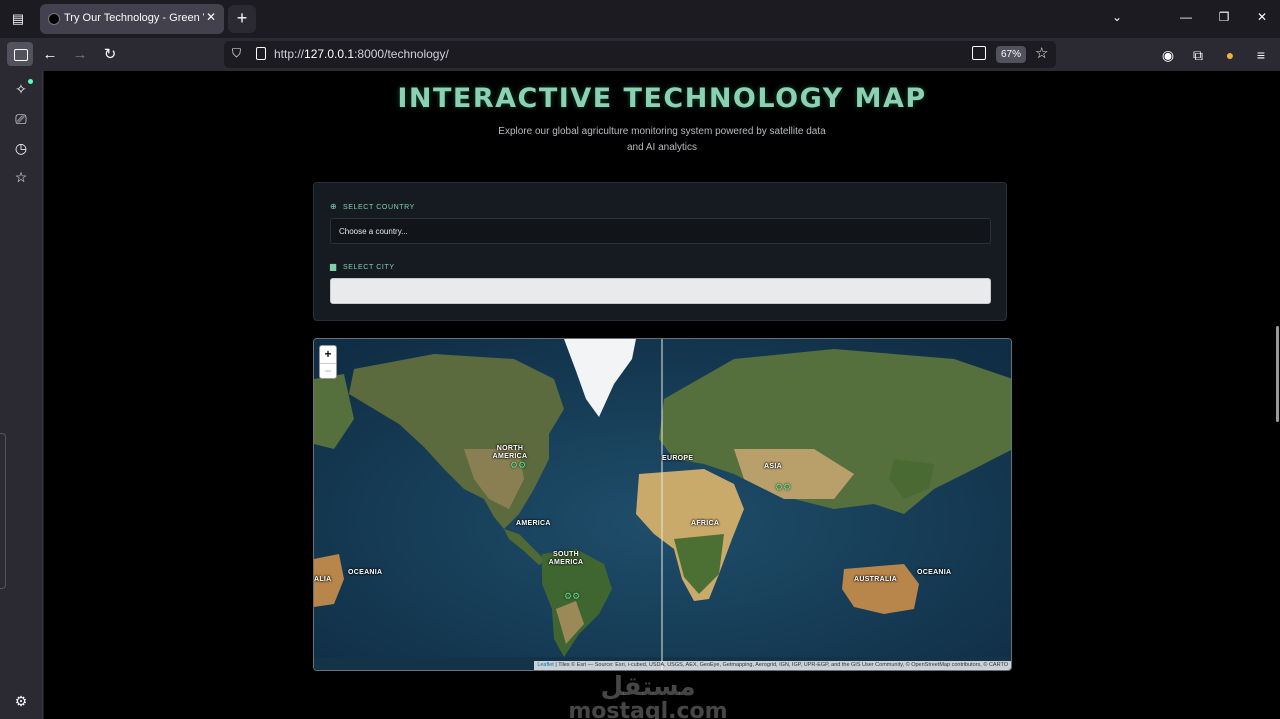 The image size is (1280, 719). Describe the element at coordinates (3, 511) in the screenshot. I see `sidebar-resize-handle` at that location.